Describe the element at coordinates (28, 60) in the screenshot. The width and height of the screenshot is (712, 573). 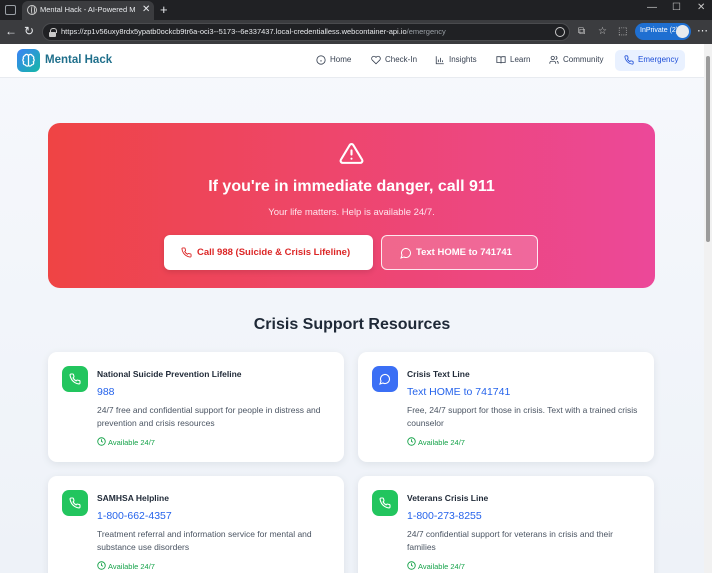
I see `brain-logo-icon` at that location.